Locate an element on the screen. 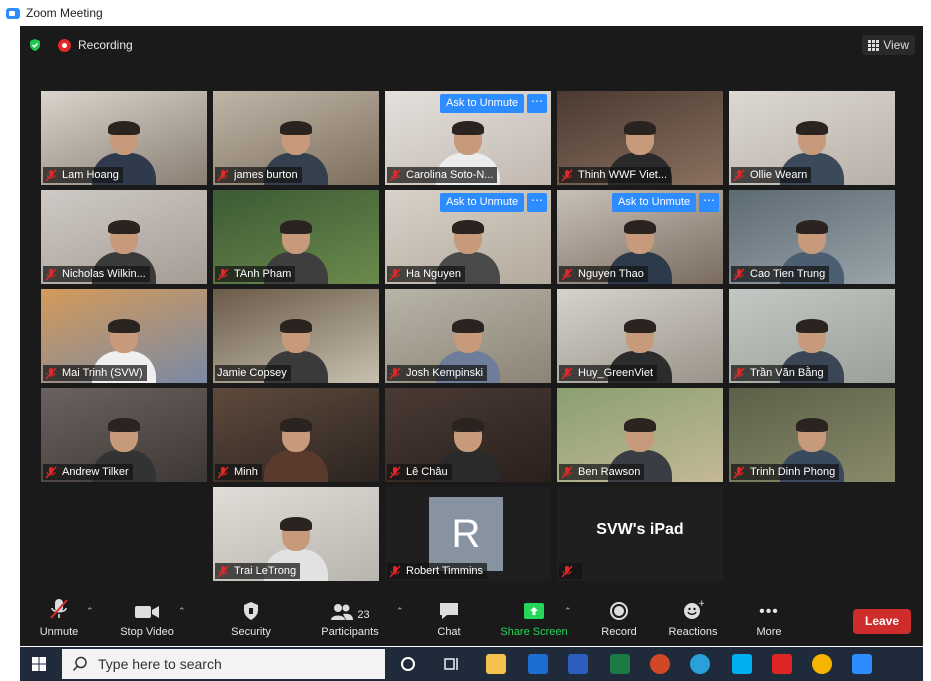 The width and height of the screenshot is (931, 681). participant-tile: Ben Rawson is located at coordinates (640, 435).